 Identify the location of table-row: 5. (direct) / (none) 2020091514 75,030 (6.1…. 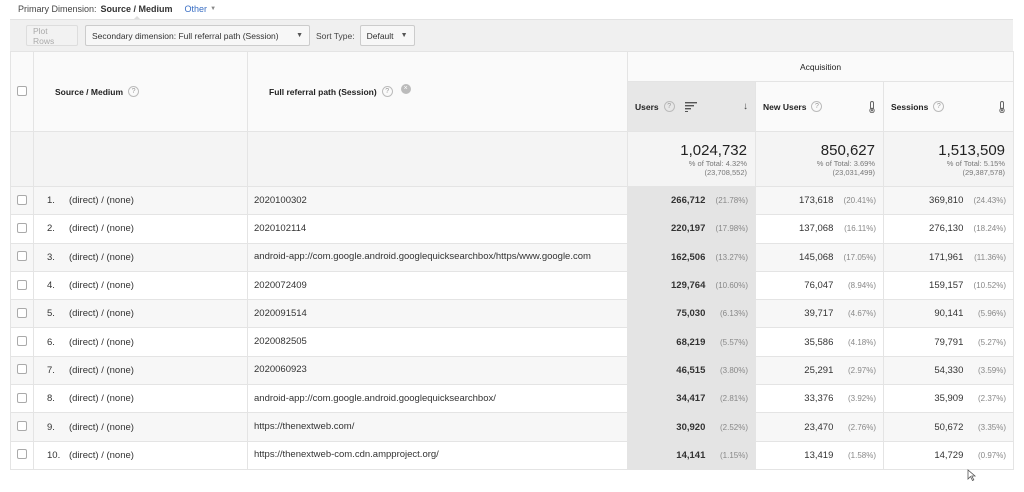
(512, 314).